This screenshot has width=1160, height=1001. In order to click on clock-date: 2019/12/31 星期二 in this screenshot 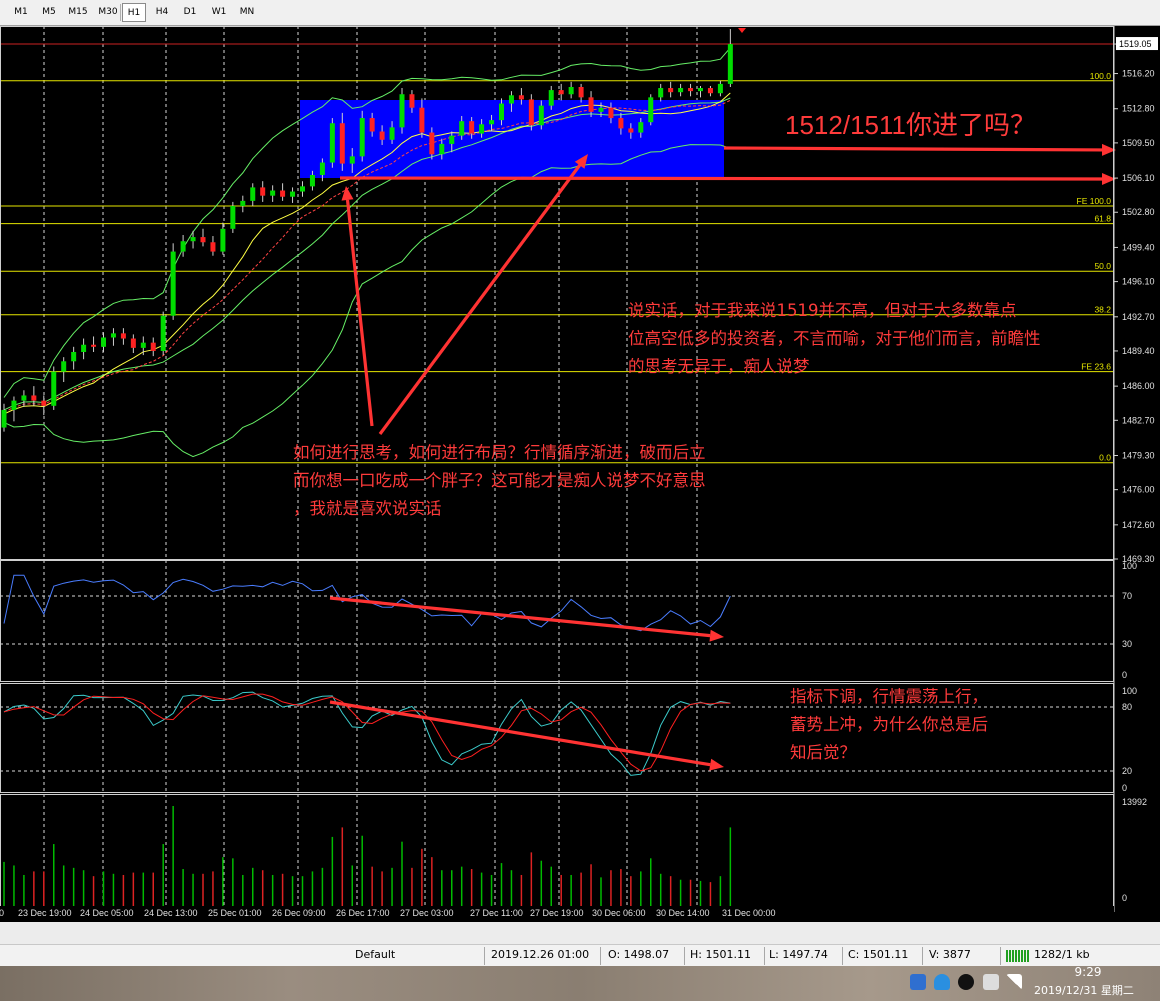, I will do `click(1084, 990)`.